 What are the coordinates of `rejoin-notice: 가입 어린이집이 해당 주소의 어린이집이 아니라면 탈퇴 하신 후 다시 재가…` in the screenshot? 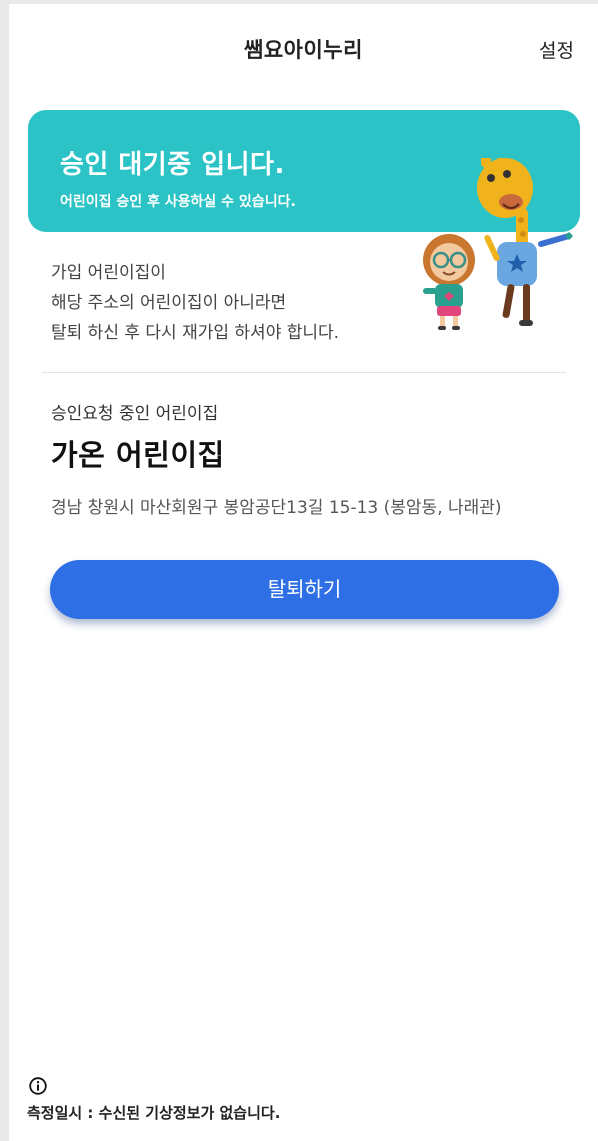 It's located at (195, 303).